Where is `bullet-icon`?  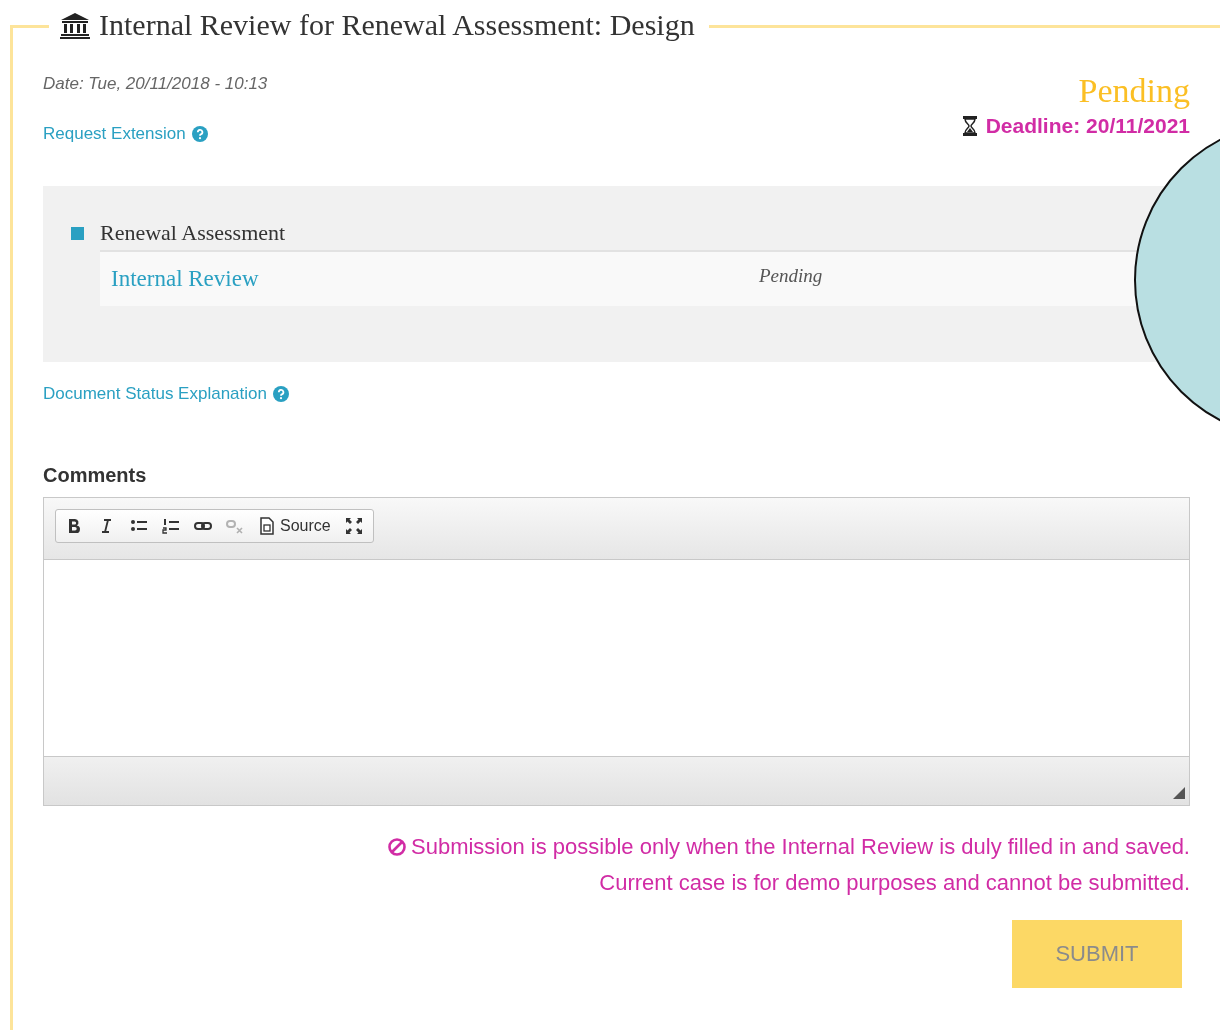
bullet-icon is located at coordinates (77, 233).